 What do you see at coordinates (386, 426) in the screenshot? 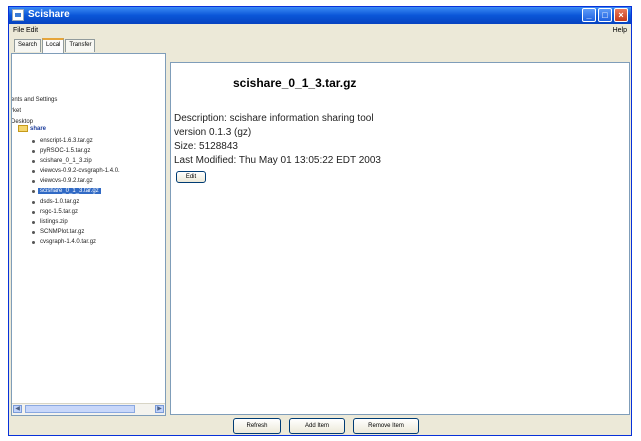
I see `remove-item-button: Remove Item` at bounding box center [386, 426].